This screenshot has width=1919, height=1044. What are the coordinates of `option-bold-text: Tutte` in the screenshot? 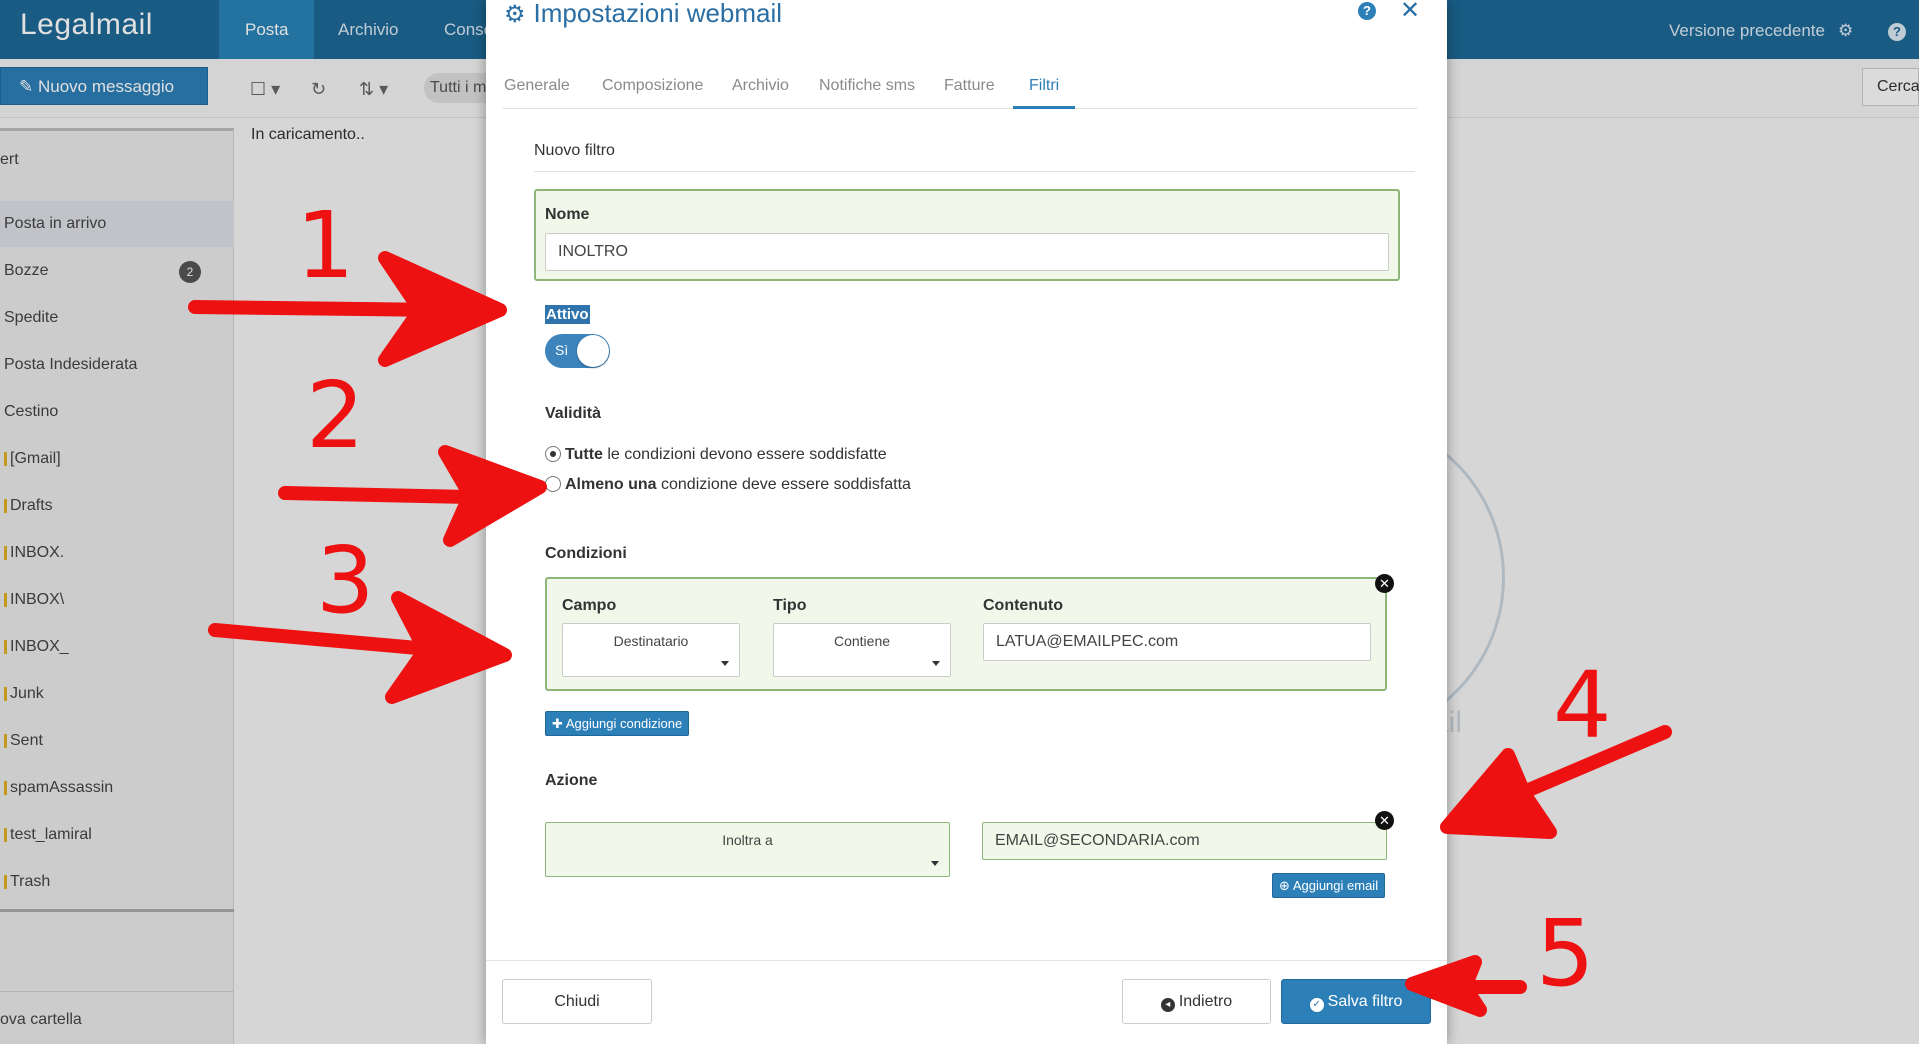 It's located at (584, 454).